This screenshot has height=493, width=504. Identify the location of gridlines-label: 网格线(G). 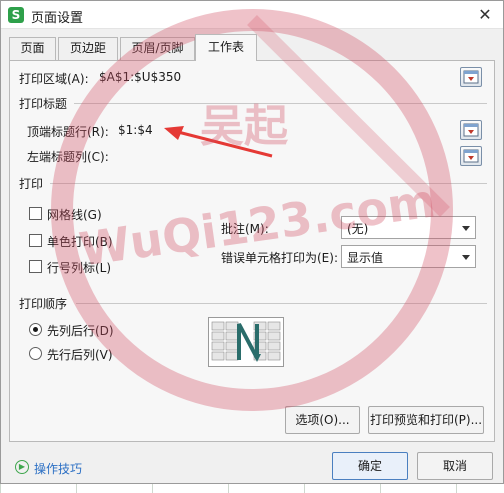
(74, 214).